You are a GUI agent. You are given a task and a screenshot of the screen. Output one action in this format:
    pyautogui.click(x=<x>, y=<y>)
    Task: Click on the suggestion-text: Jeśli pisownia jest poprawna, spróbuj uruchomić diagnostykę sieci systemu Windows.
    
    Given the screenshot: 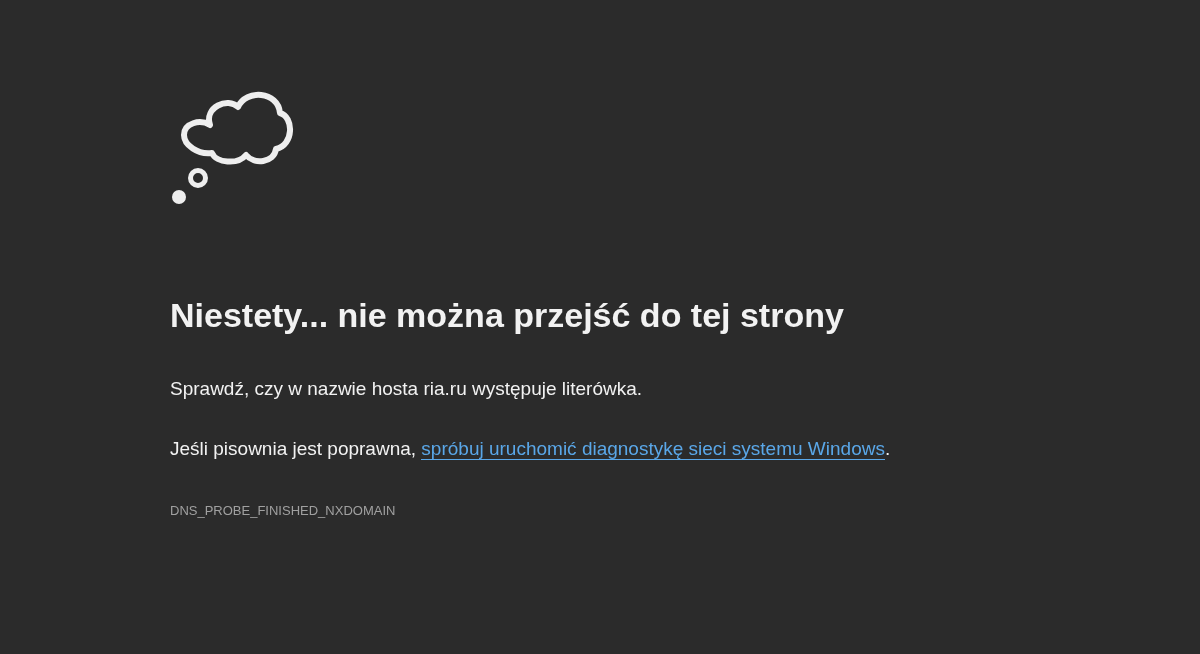 What is the action you would take?
    pyautogui.click(x=530, y=449)
    